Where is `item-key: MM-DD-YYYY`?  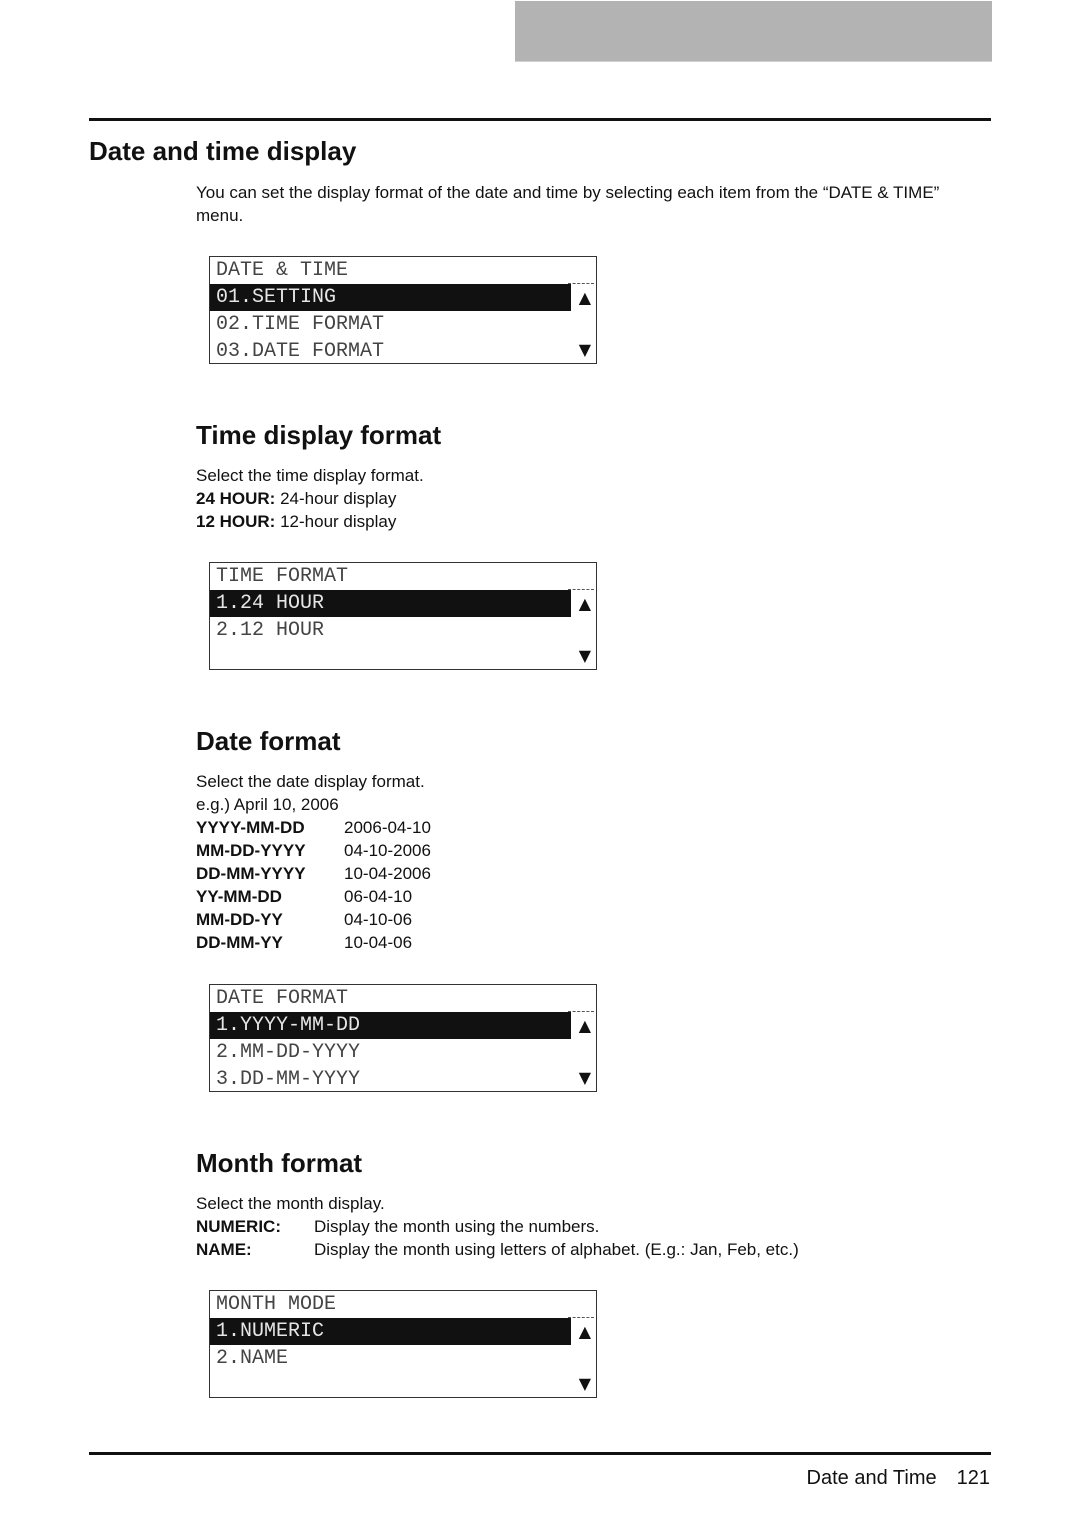
item-key: MM-DD-YYYY is located at coordinates (251, 850).